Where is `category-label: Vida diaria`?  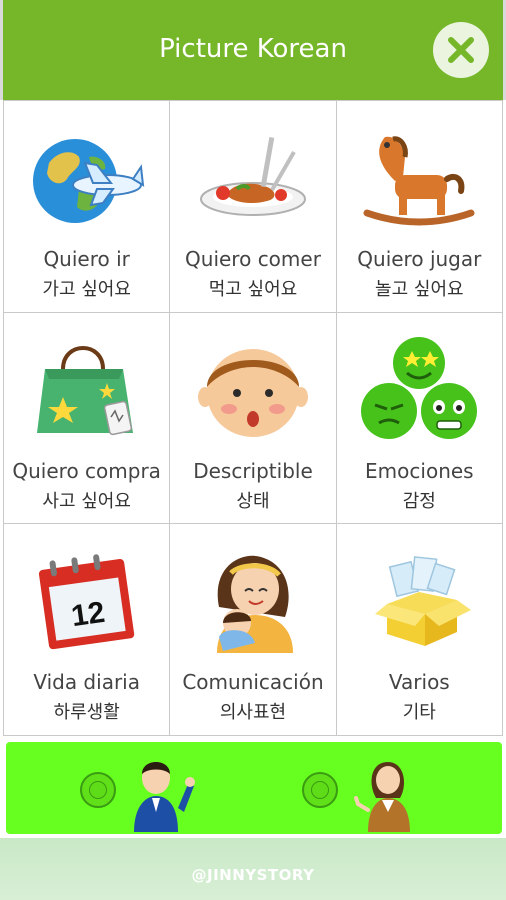 category-label: Vida diaria is located at coordinates (86, 682).